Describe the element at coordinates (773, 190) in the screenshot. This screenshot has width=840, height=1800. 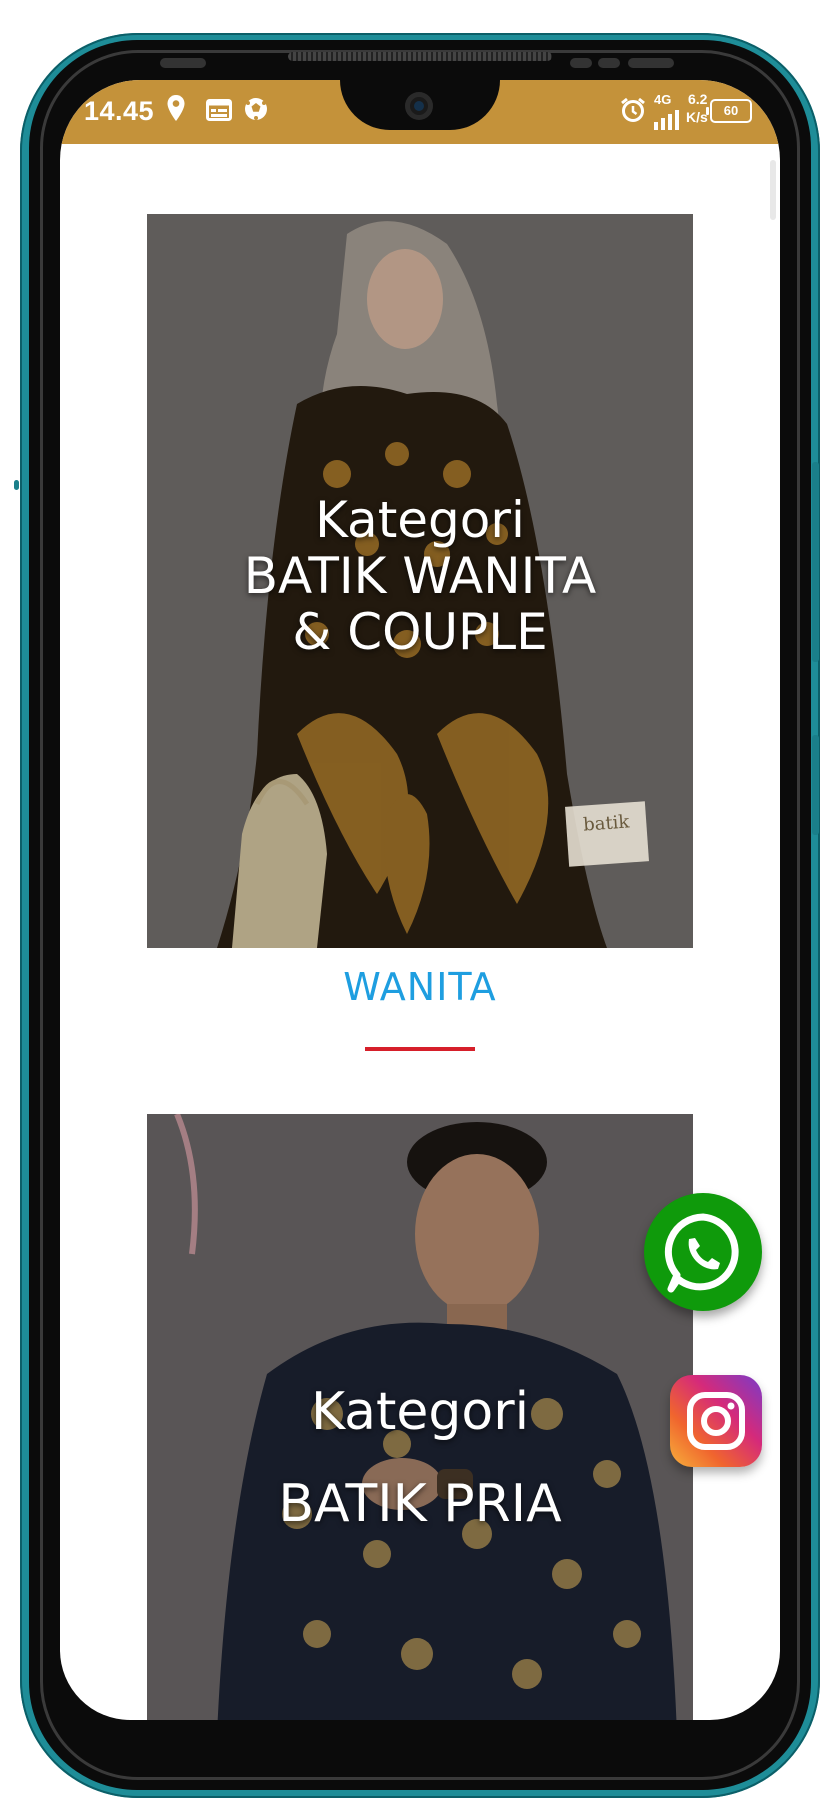
I see `scrollbar` at that location.